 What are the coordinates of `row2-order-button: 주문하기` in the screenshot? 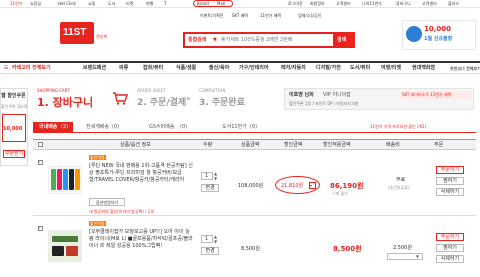 It's located at (450, 237).